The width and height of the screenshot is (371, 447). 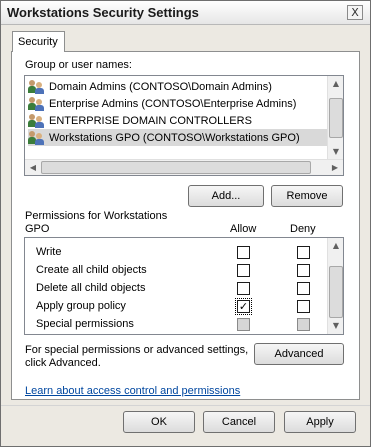 I want to click on permissions-label-line2: GPO, so click(x=37, y=229).